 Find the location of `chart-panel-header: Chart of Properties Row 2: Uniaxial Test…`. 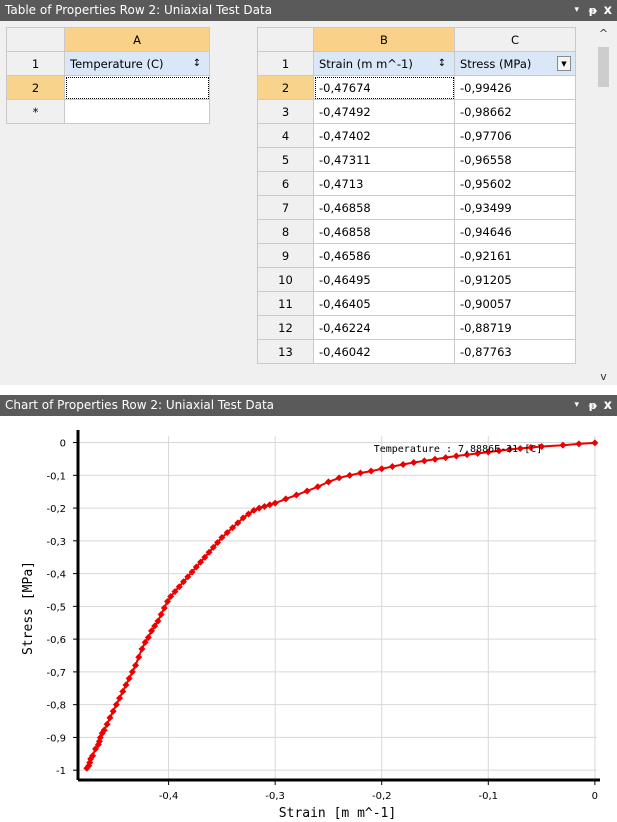

chart-panel-header: Chart of Properties Row 2: Uniaxial Test… is located at coordinates (308, 405).